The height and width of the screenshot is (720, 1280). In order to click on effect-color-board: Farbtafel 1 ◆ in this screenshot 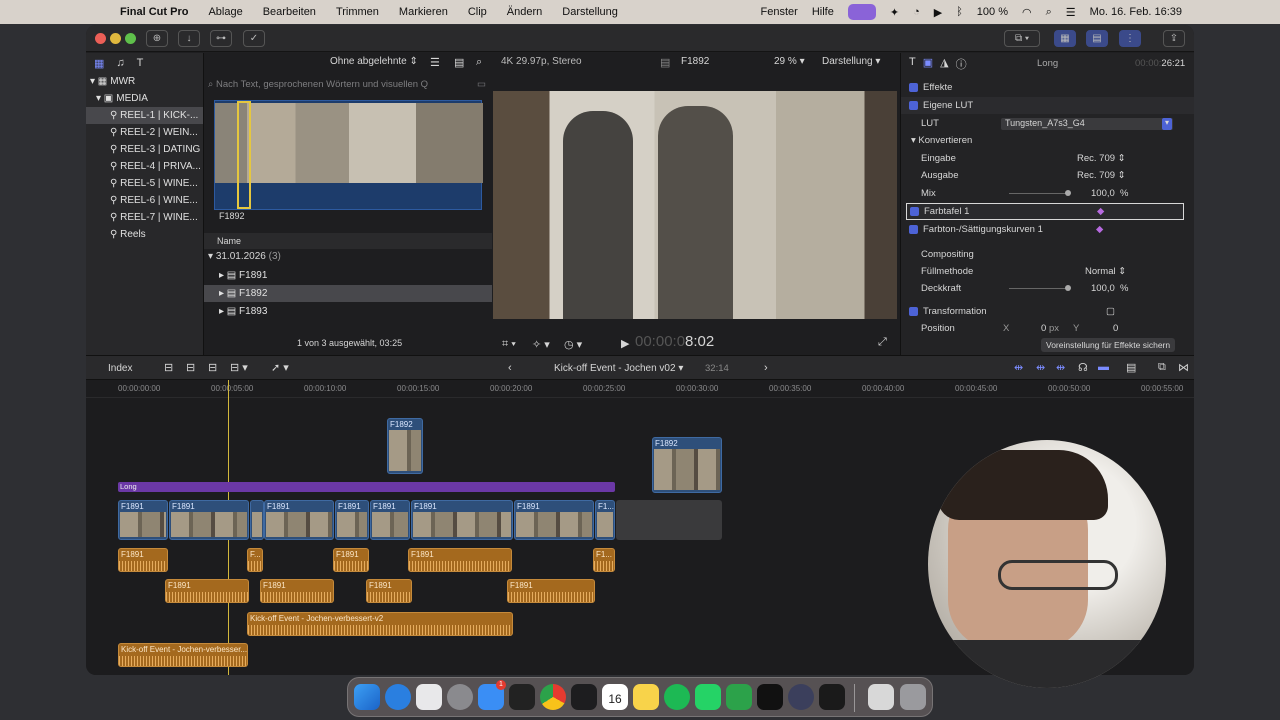, I will do `click(1045, 211)`.